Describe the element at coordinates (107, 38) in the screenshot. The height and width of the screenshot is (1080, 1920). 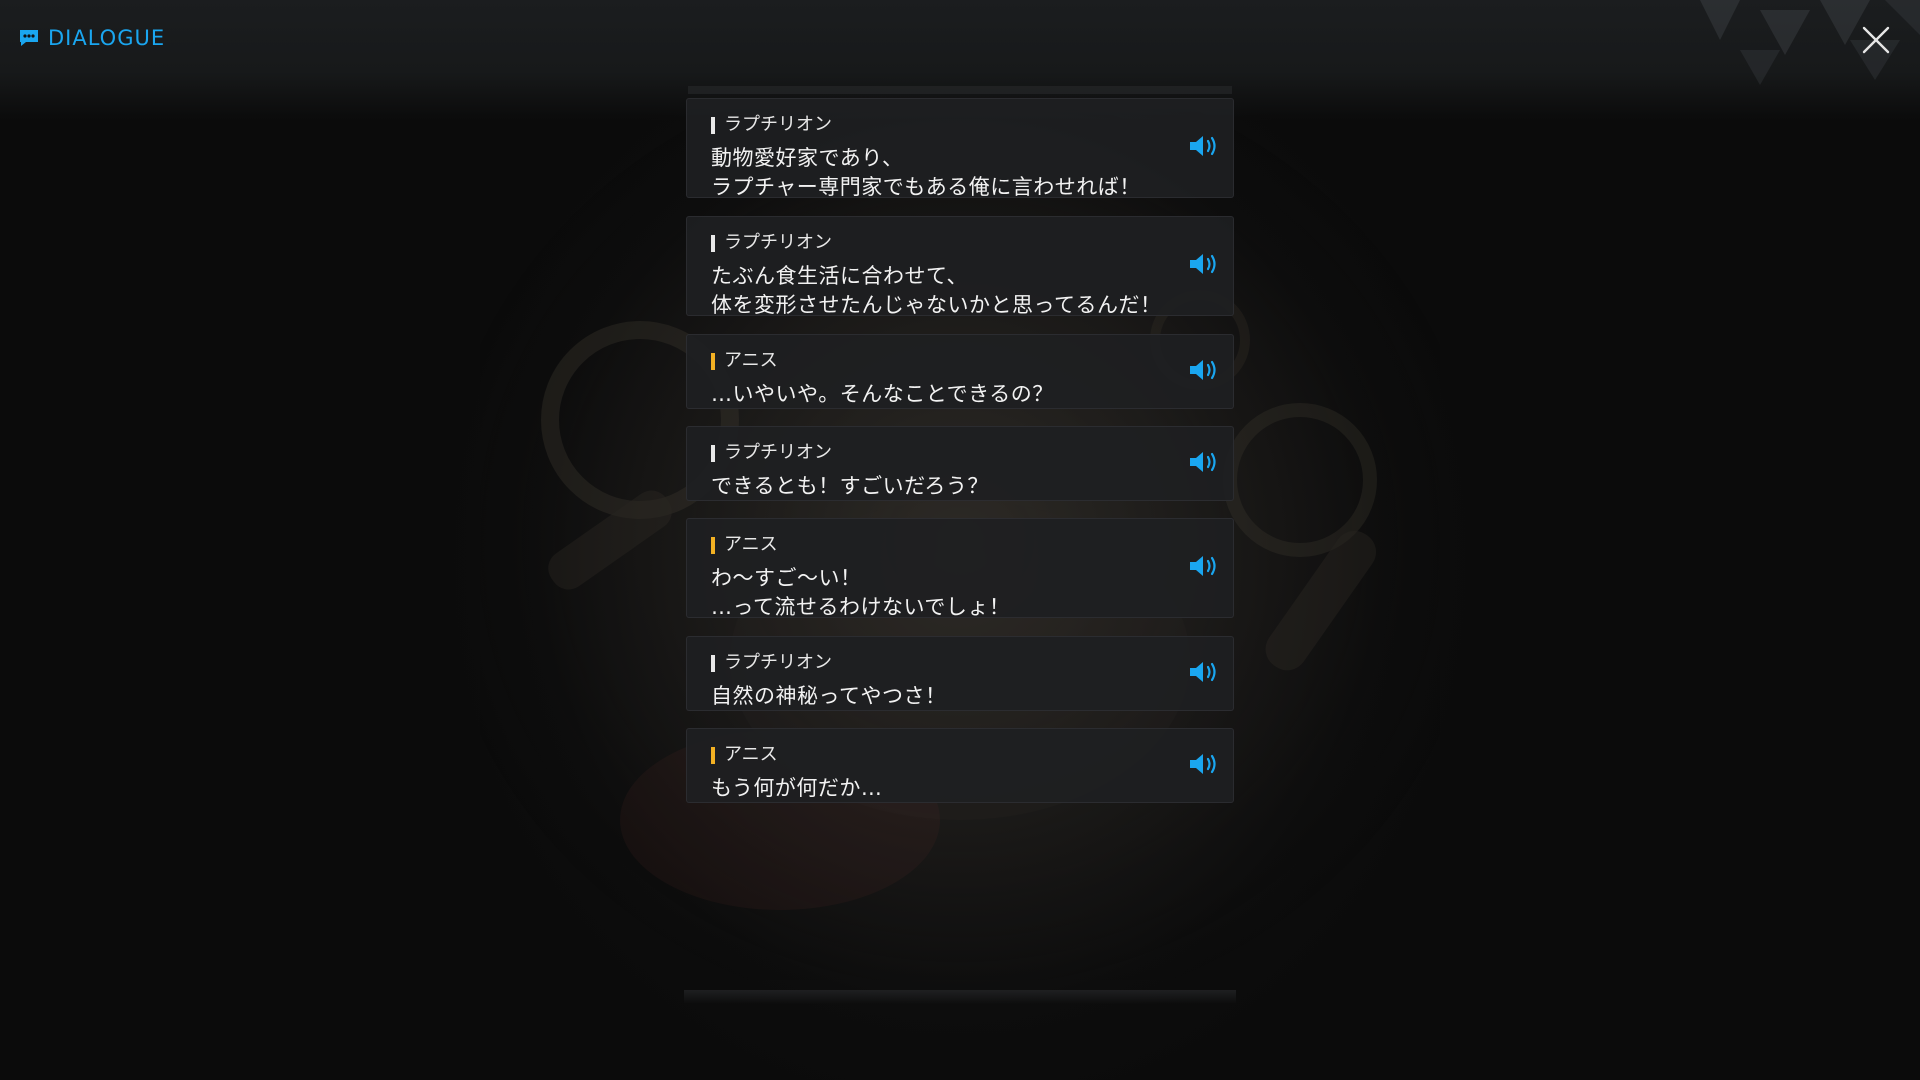
I see `dialogue-title-label: DIALOGUE` at that location.